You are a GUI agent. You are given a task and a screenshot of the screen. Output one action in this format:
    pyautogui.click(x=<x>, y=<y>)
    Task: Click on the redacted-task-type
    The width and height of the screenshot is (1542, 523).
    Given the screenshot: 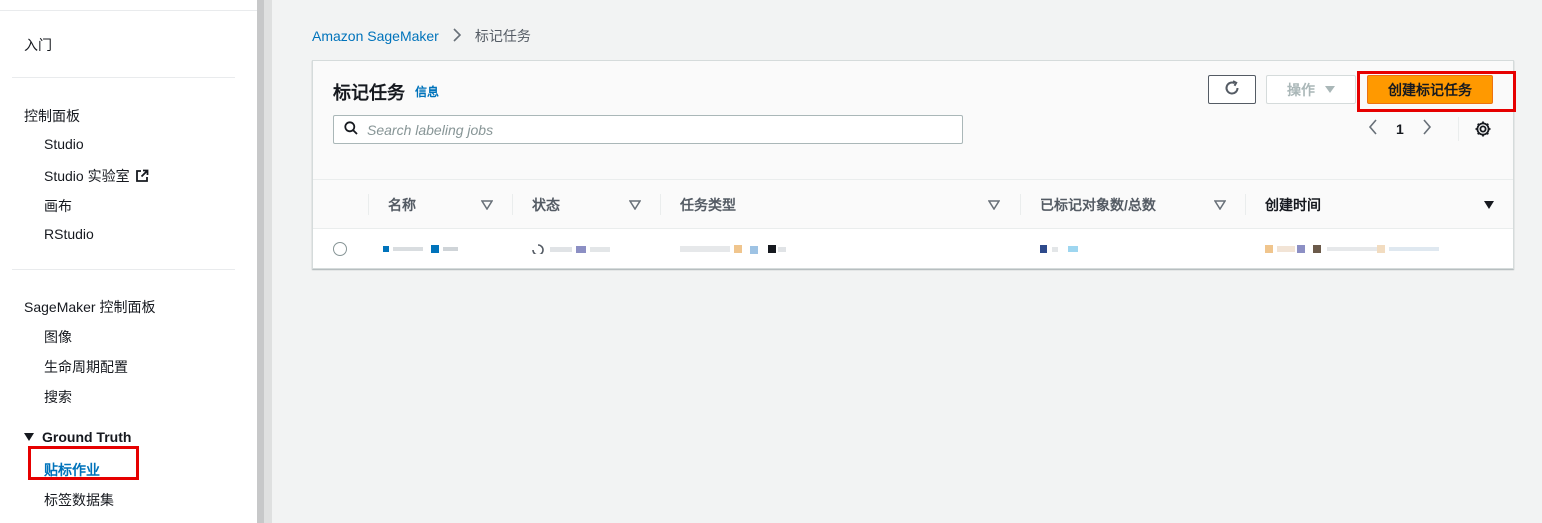 What is the action you would take?
    pyautogui.click(x=733, y=249)
    